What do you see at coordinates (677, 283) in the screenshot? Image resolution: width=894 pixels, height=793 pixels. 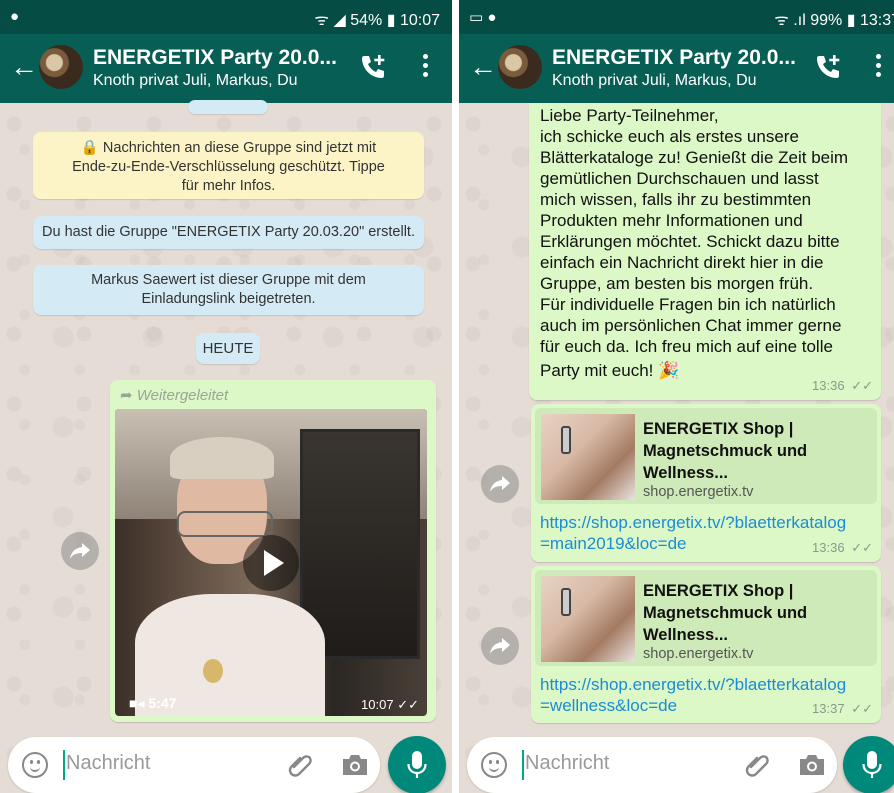 I see `message-line: Gruppe, am besten bis morgen früh.` at bounding box center [677, 283].